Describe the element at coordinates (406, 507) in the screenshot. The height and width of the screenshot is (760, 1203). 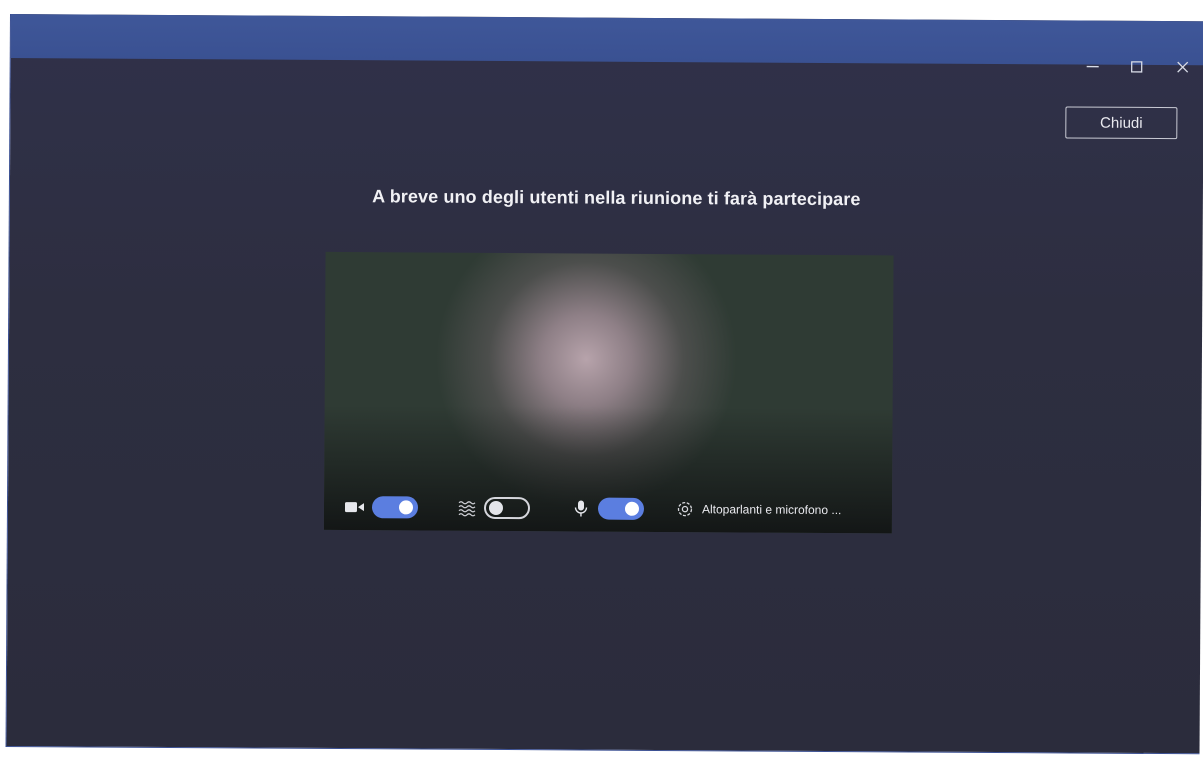
I see `camera-toggle-knob` at that location.